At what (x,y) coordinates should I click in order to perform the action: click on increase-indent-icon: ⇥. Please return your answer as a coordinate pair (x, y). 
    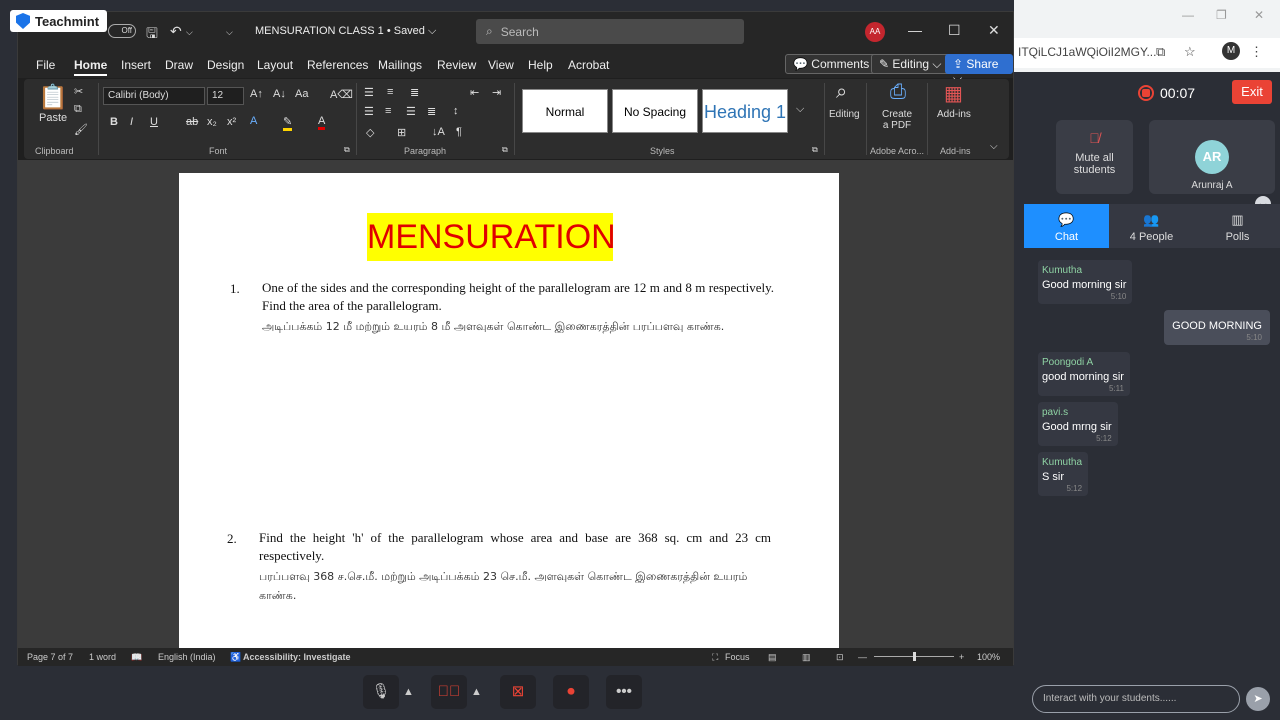
    Looking at the image, I should click on (496, 92).